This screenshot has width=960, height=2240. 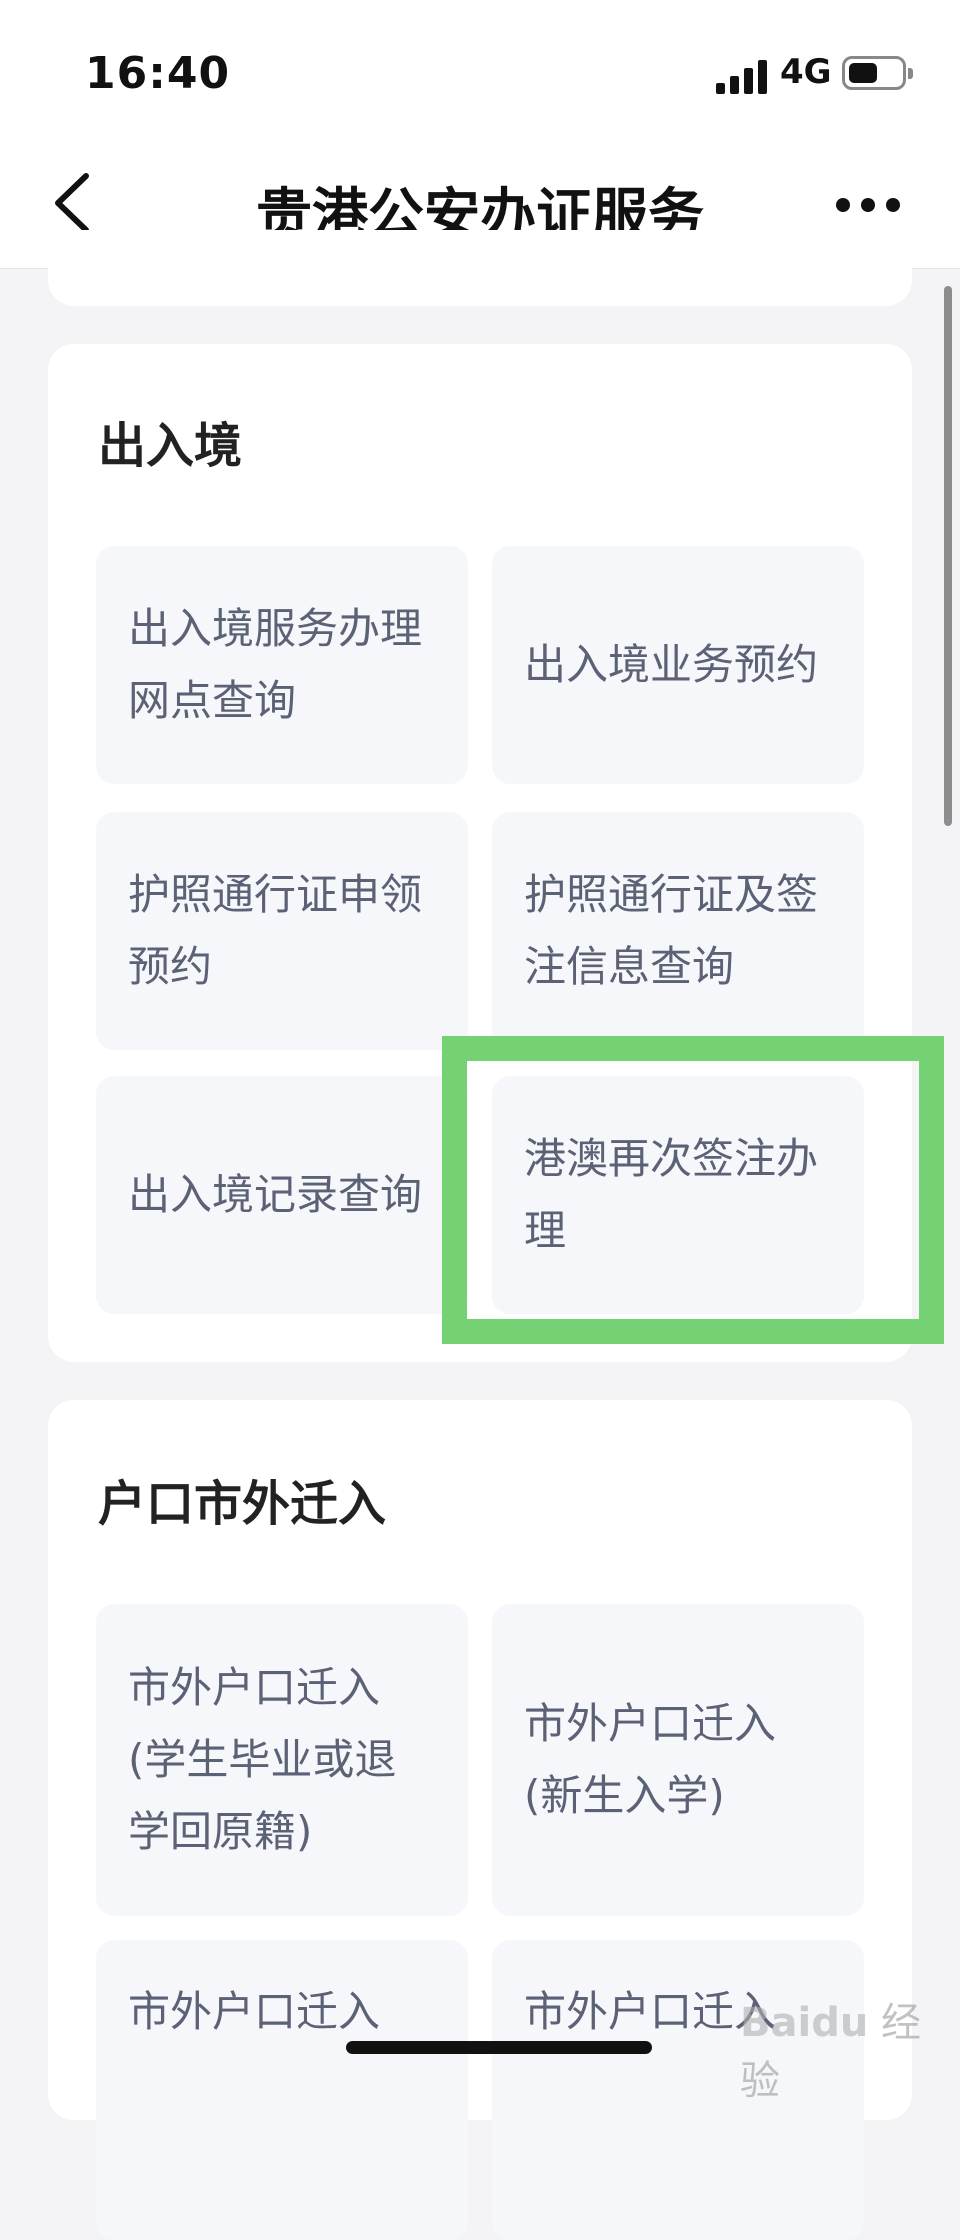 I want to click on service-tile: 出入境记录查询, so click(x=282, y=1195).